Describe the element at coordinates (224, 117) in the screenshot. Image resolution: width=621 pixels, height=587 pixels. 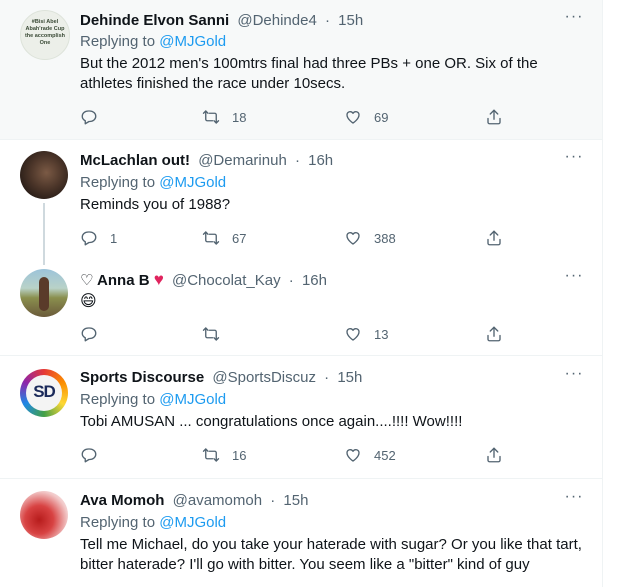
I see `retweet-button: 18` at that location.